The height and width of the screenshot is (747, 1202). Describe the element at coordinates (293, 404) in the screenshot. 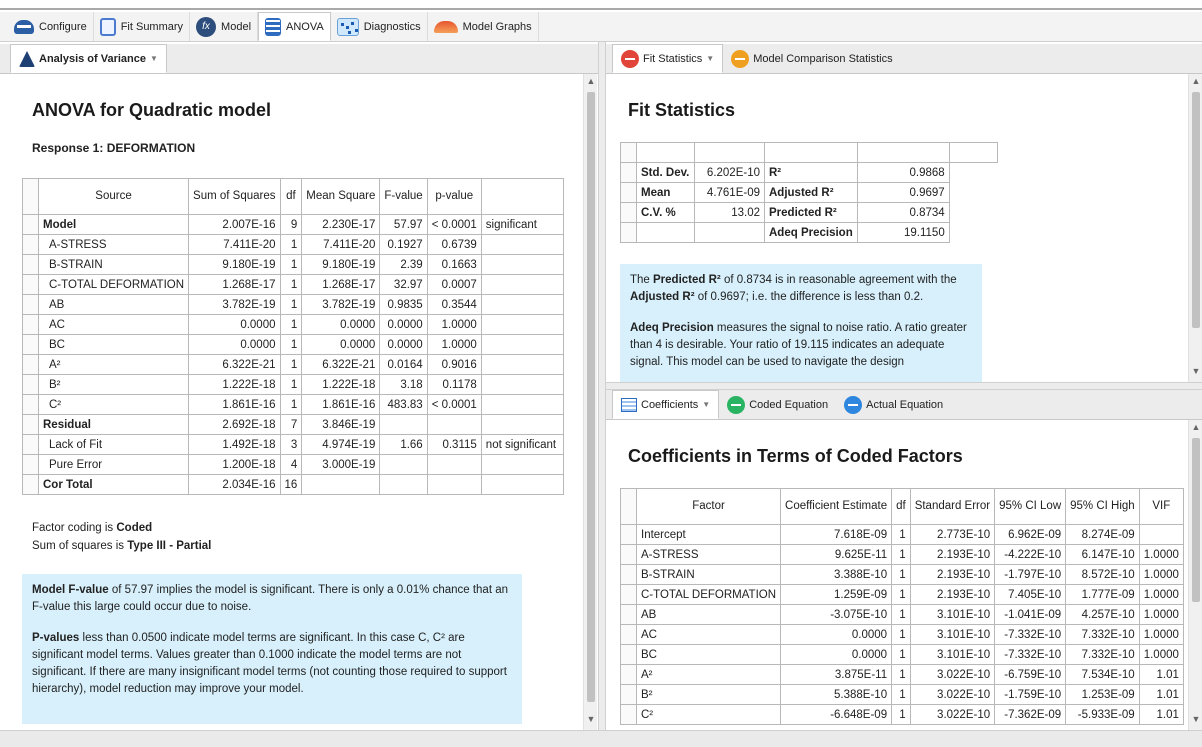

I see `table-row: C² 1.861E-16 1 1.861E-16 483.83 < 0.0001` at that location.